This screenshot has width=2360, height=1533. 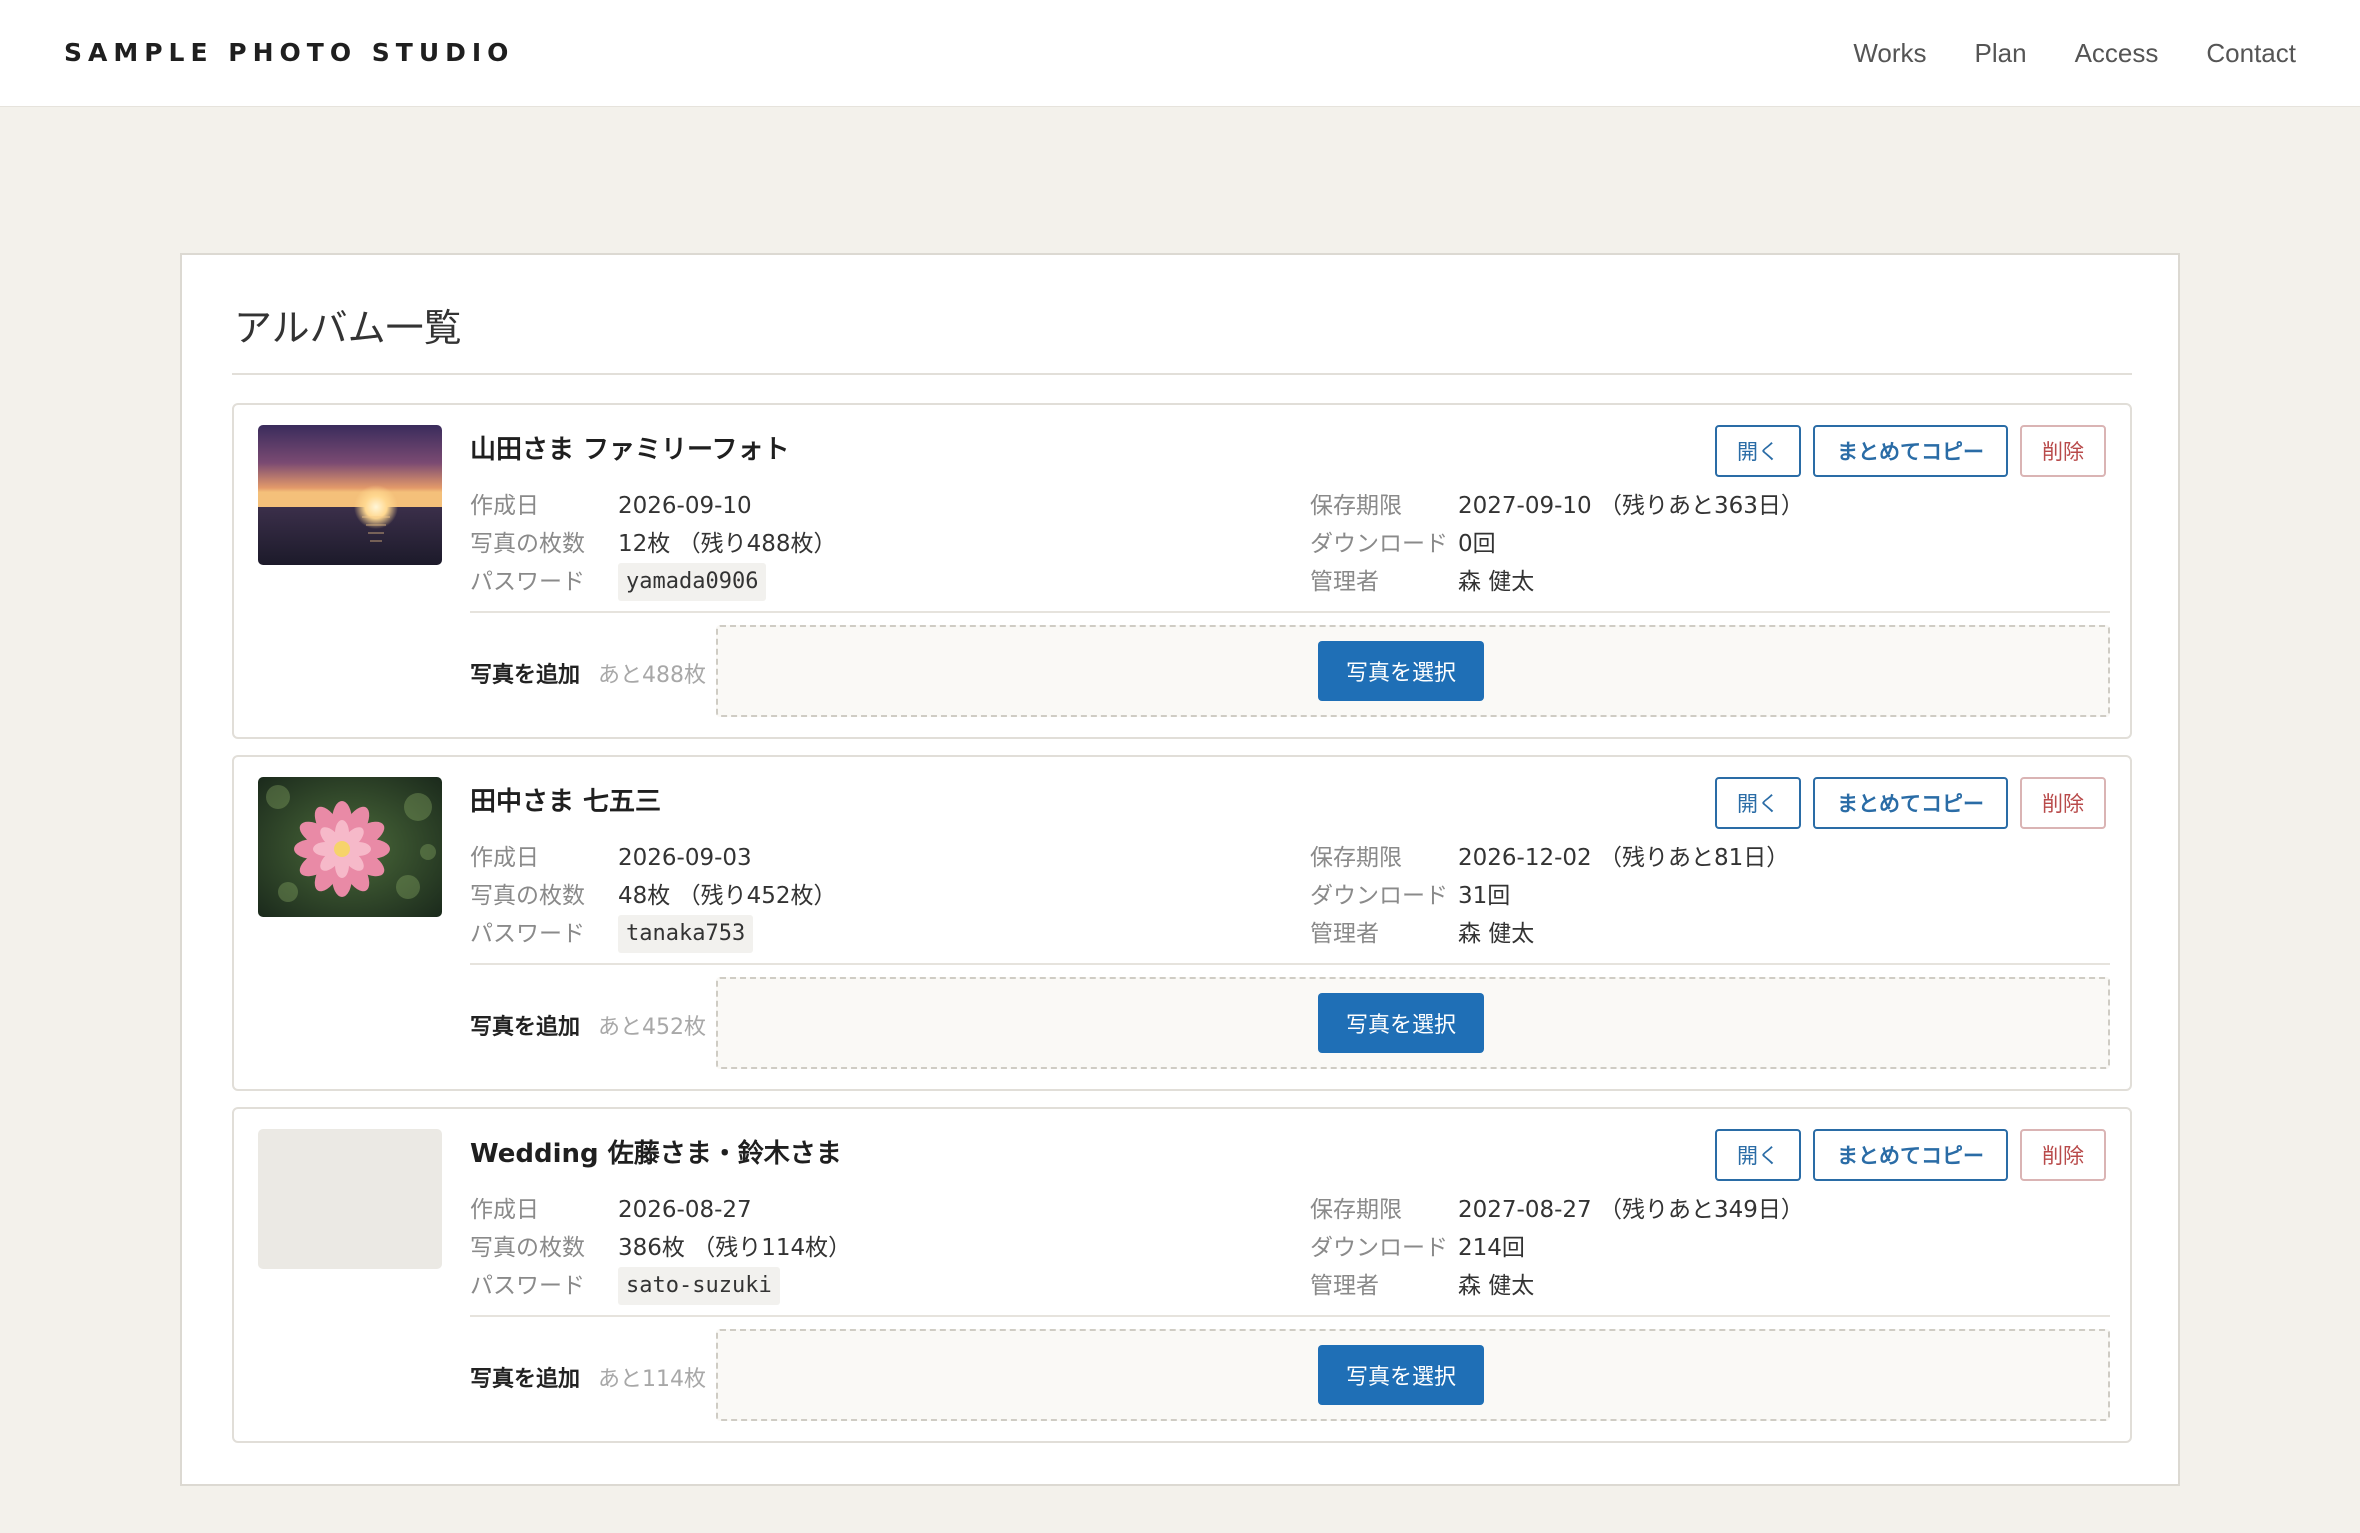 I want to click on downloads-value: 214回, so click(x=1491, y=1248).